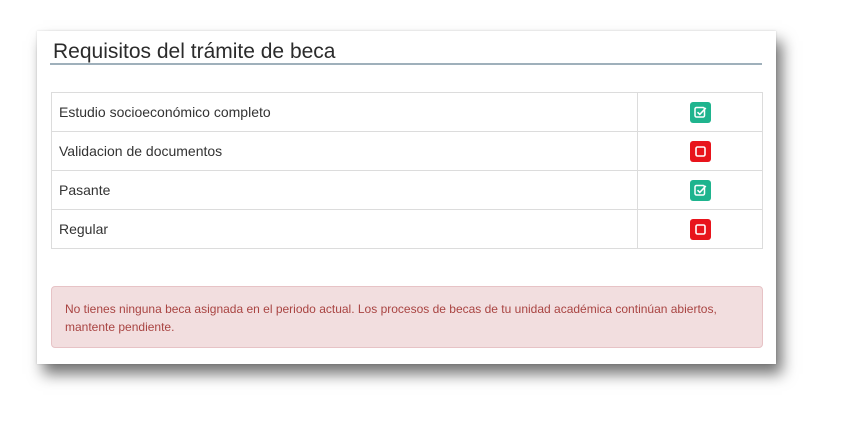 Image resolution: width=841 pixels, height=430 pixels. What do you see at coordinates (344, 190) in the screenshot?
I see `requirement-label: Pasante` at bounding box center [344, 190].